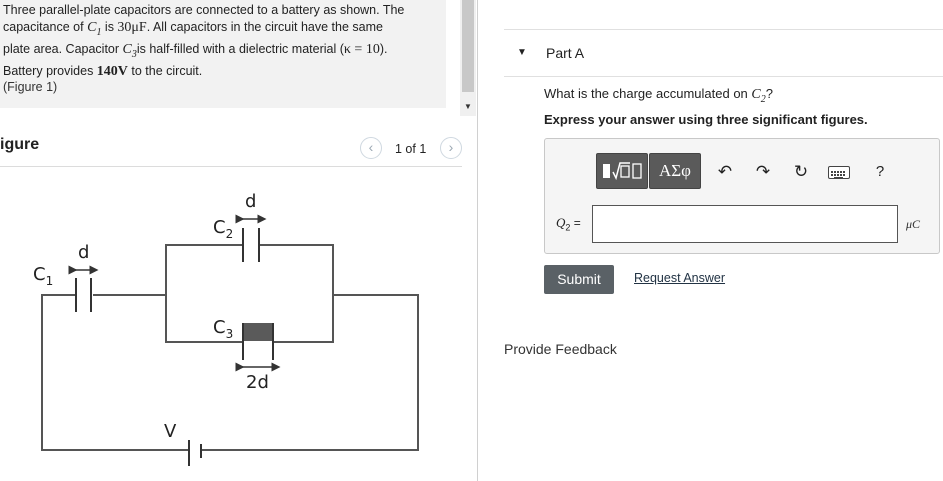 Image resolution: width=943 pixels, height=481 pixels. What do you see at coordinates (565, 53) in the screenshot?
I see `part-title: Part A` at bounding box center [565, 53].